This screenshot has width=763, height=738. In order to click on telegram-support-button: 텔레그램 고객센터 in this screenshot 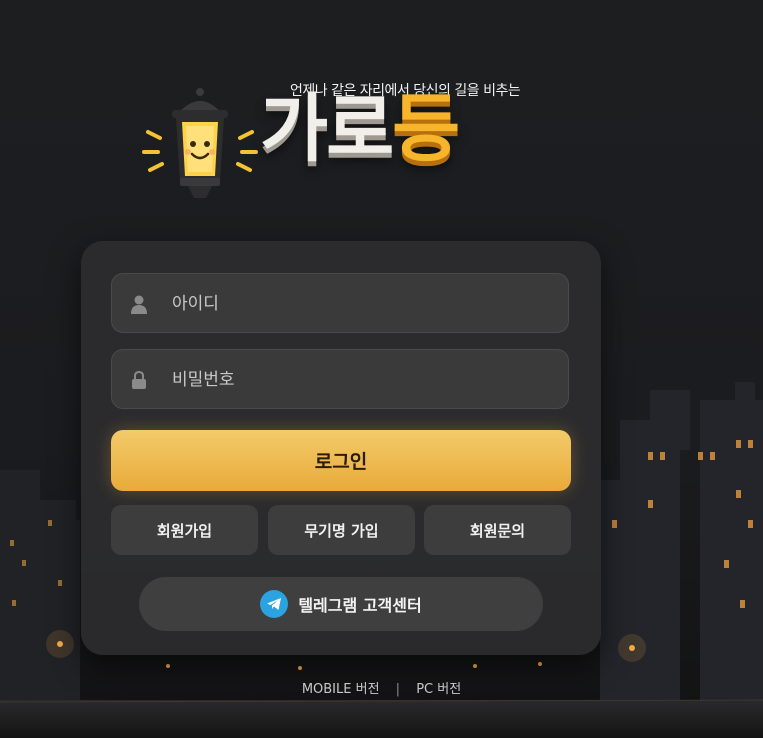, I will do `click(341, 604)`.